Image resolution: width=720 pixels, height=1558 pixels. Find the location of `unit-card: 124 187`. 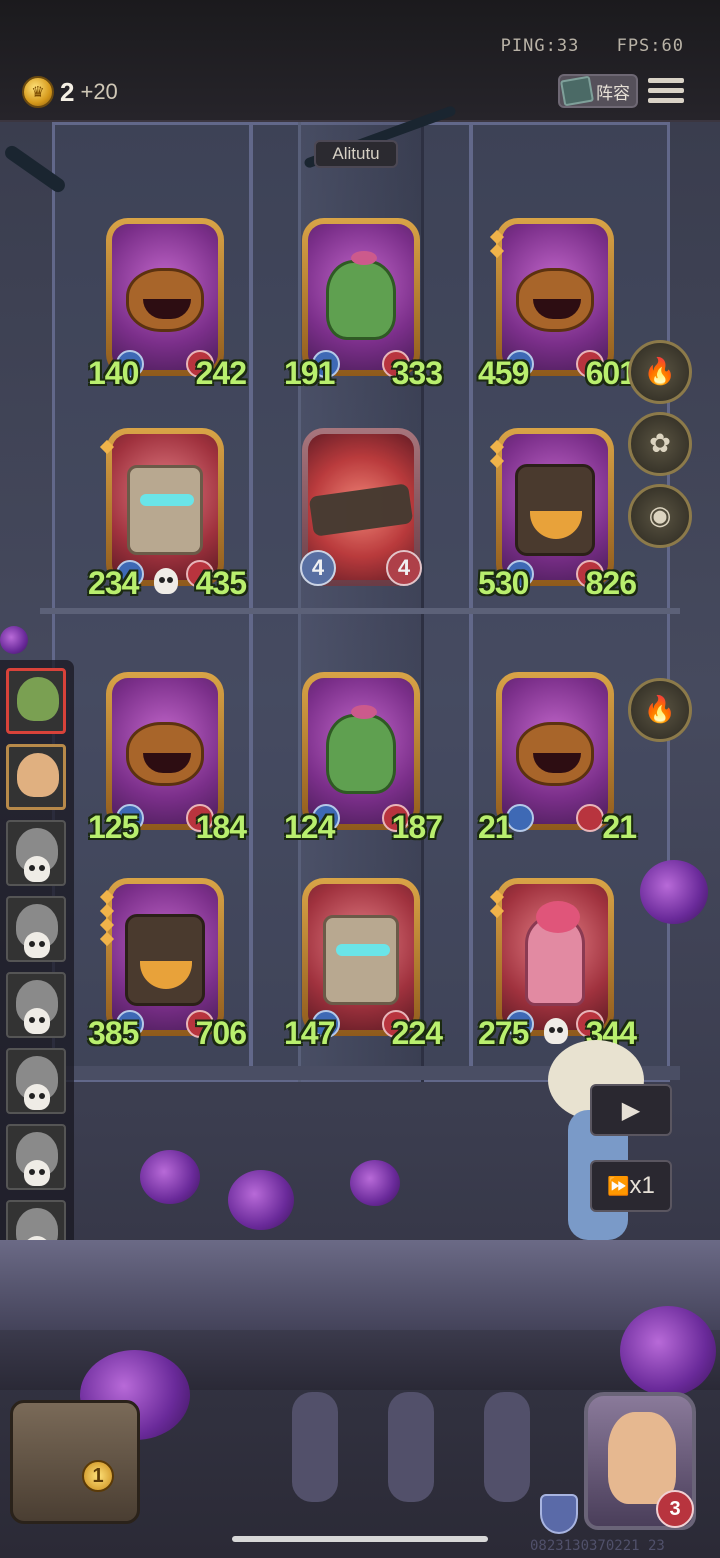

unit-card: 124 187 is located at coordinates (363, 758).